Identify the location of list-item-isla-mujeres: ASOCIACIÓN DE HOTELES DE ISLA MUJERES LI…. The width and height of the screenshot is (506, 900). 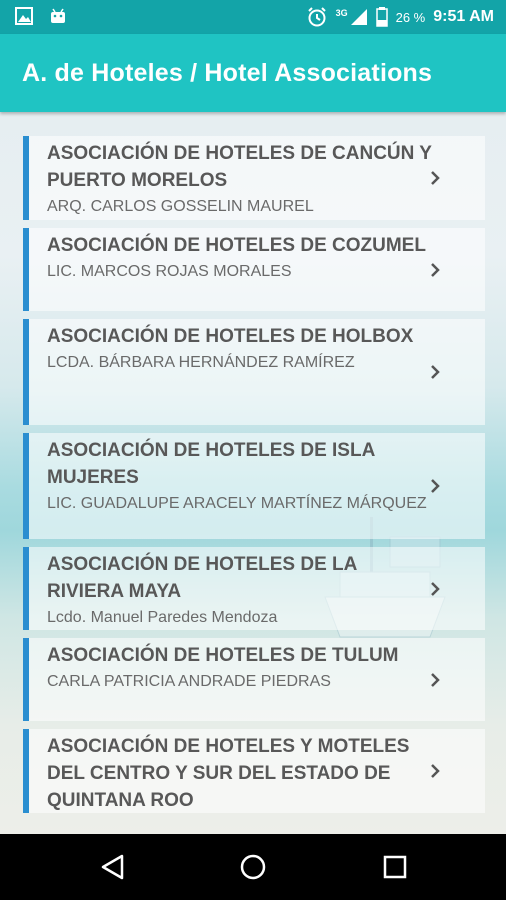
(254, 486).